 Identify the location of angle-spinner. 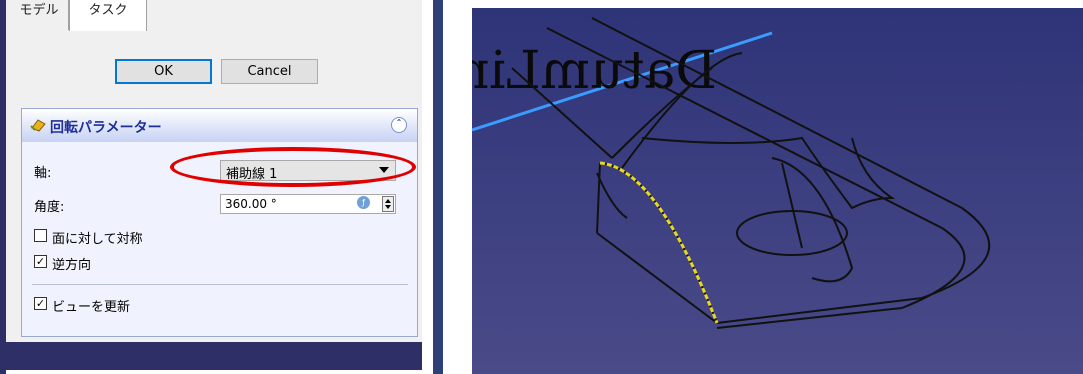
(388, 204).